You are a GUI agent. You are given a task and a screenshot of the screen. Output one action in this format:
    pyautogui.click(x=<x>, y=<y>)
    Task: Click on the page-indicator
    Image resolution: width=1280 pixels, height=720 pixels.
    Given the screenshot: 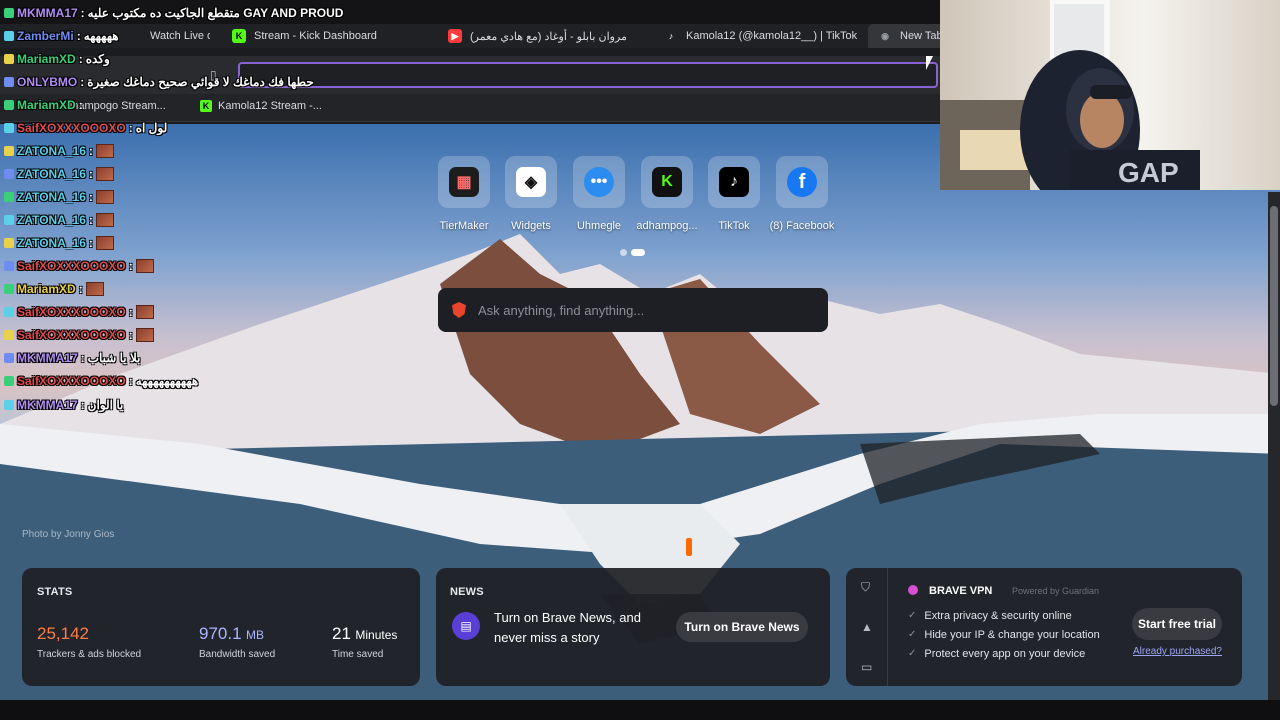 What is the action you would take?
    pyautogui.click(x=632, y=252)
    